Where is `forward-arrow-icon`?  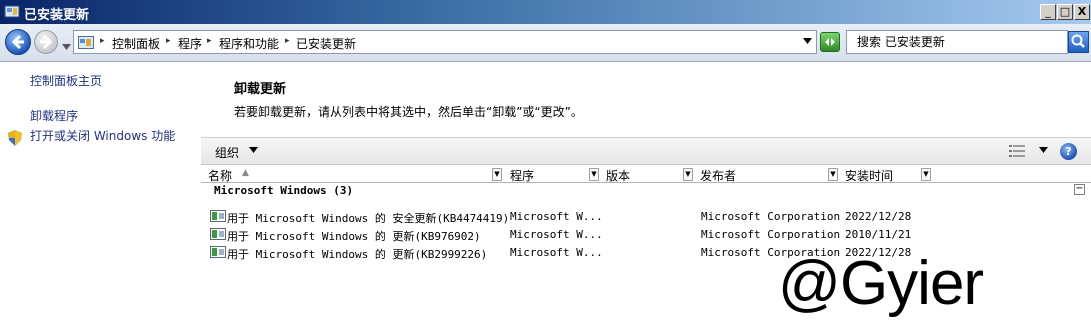
forward-arrow-icon is located at coordinates (46, 42).